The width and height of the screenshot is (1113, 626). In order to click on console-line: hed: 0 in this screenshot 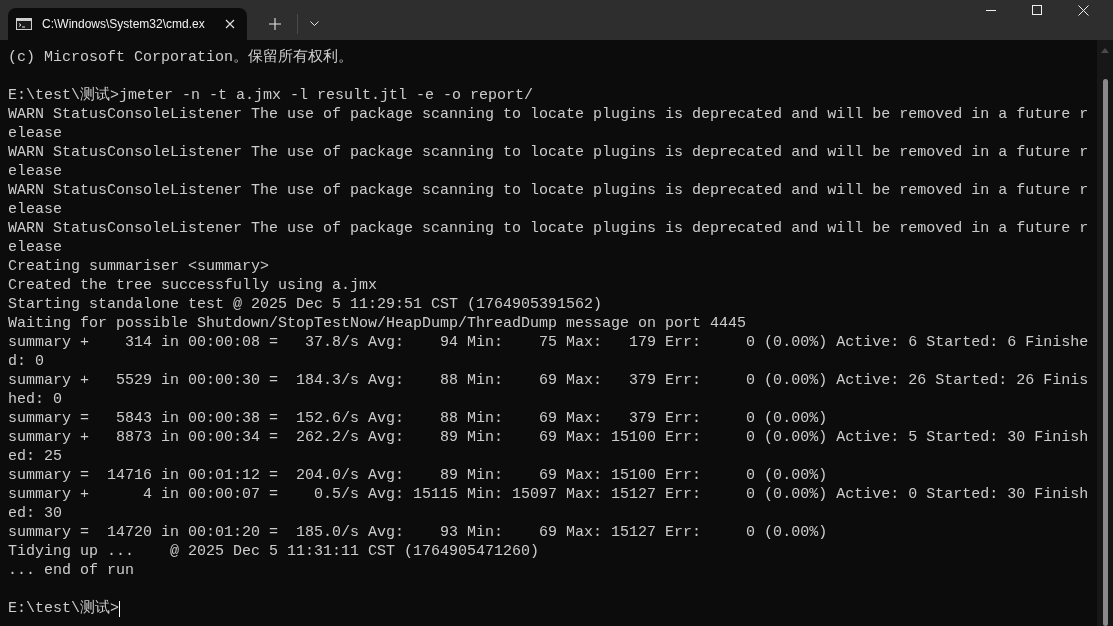, I will do `click(35, 399)`.